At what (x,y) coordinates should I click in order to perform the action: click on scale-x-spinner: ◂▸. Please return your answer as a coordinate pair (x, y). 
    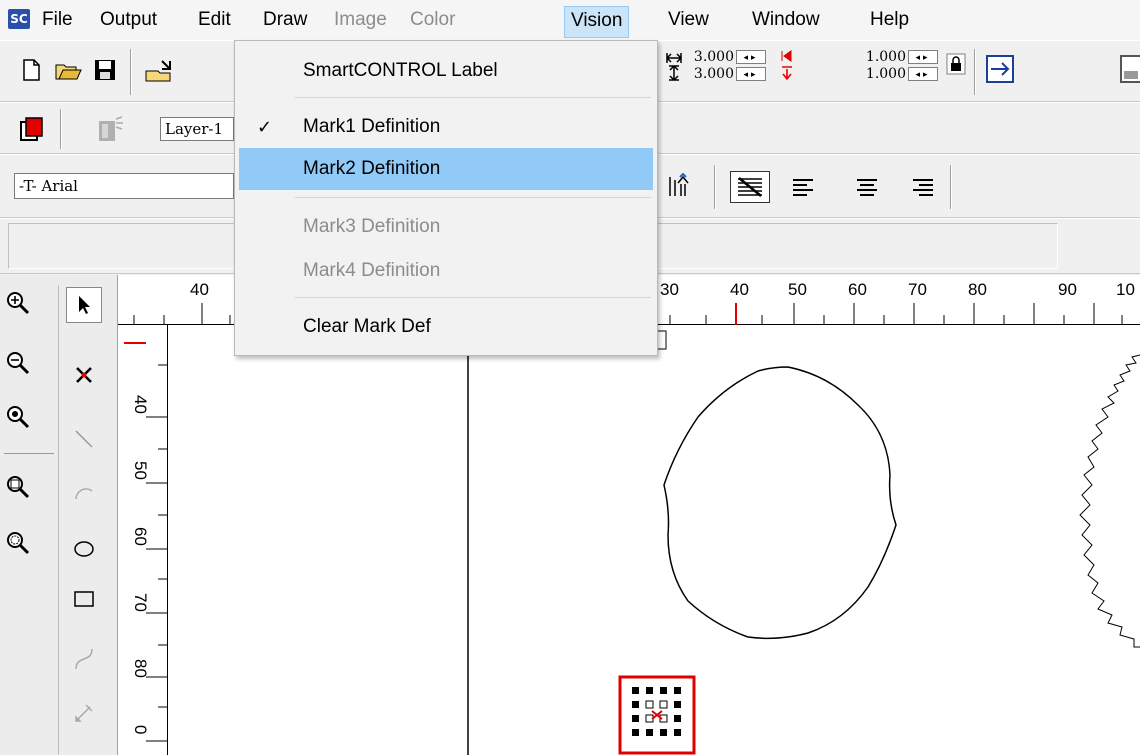
    Looking at the image, I should click on (923, 57).